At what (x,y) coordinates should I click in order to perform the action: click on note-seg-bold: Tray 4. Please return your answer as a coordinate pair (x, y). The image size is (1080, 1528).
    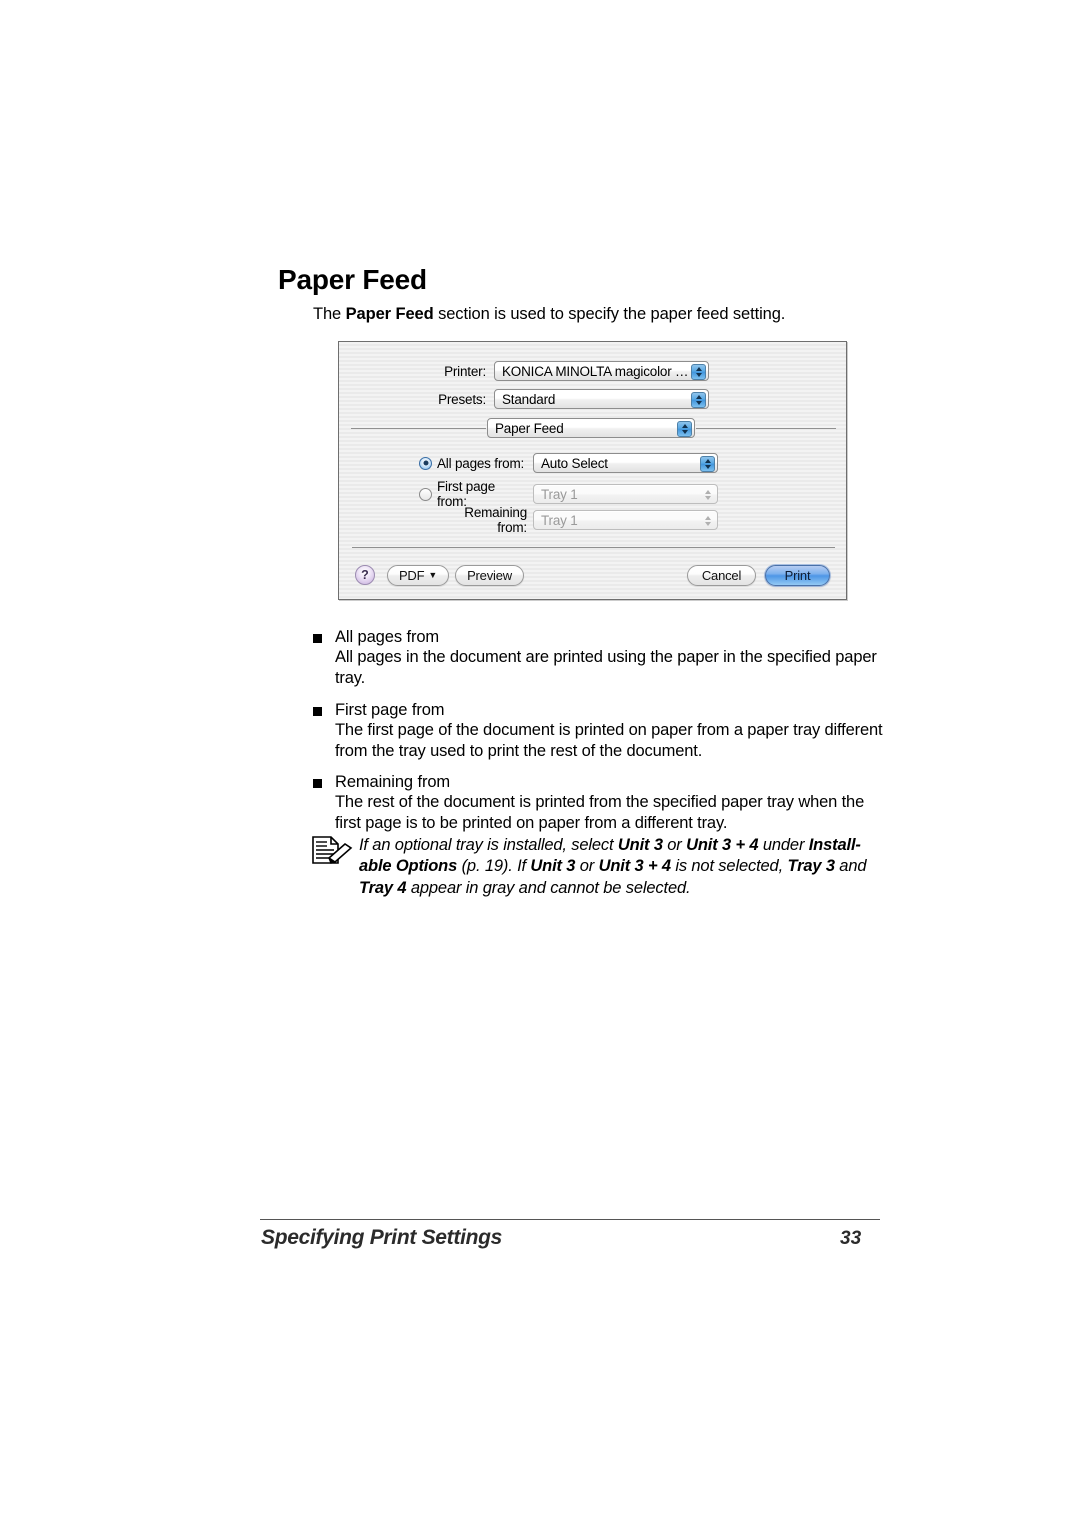
    Looking at the image, I should click on (383, 887).